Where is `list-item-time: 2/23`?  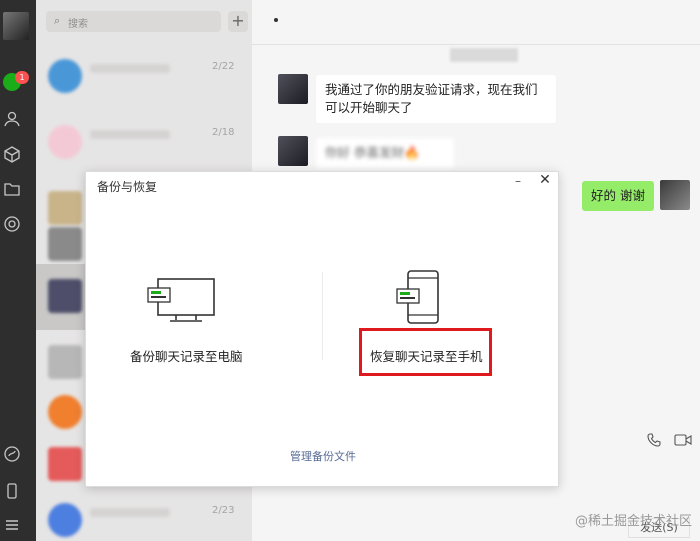 list-item-time: 2/23 is located at coordinates (223, 510).